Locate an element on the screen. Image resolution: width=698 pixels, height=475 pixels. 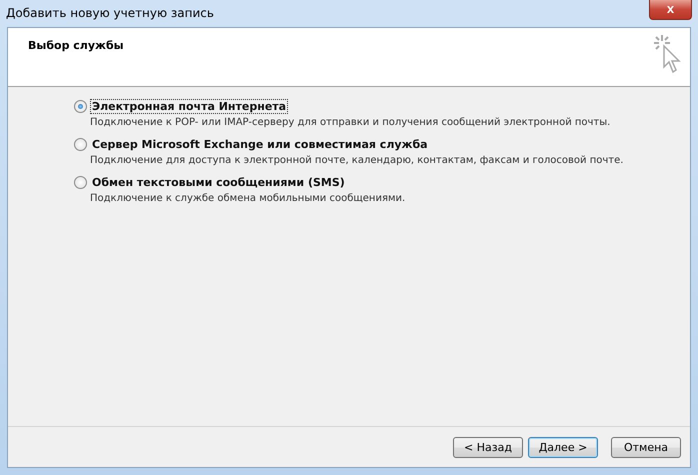
option-description: Подключение к службе обмена мобильными сообщениями. is located at coordinates (248, 198).